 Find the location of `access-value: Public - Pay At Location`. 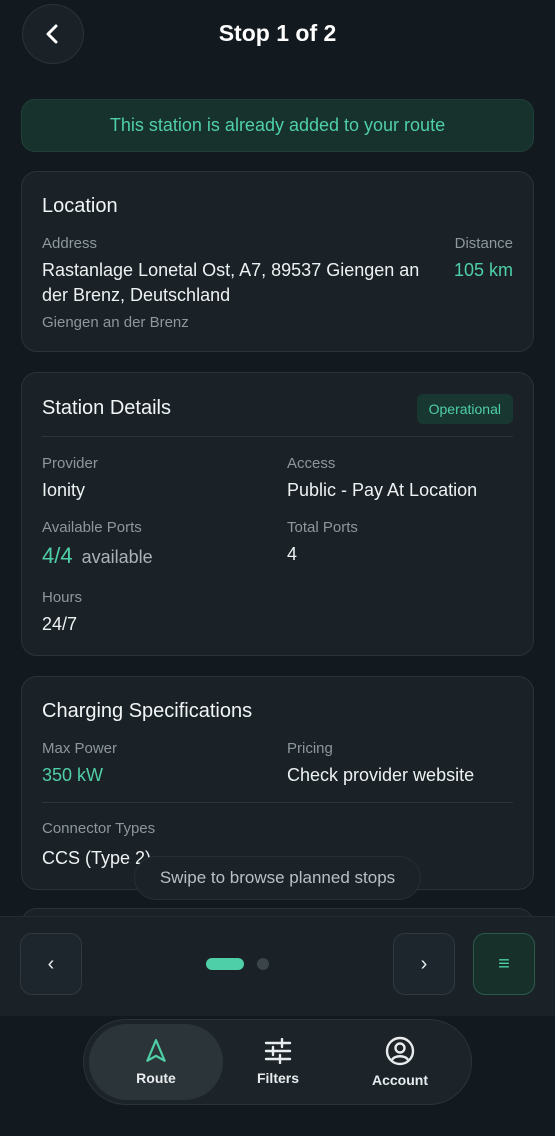

access-value: Public - Pay At Location is located at coordinates (382, 490).